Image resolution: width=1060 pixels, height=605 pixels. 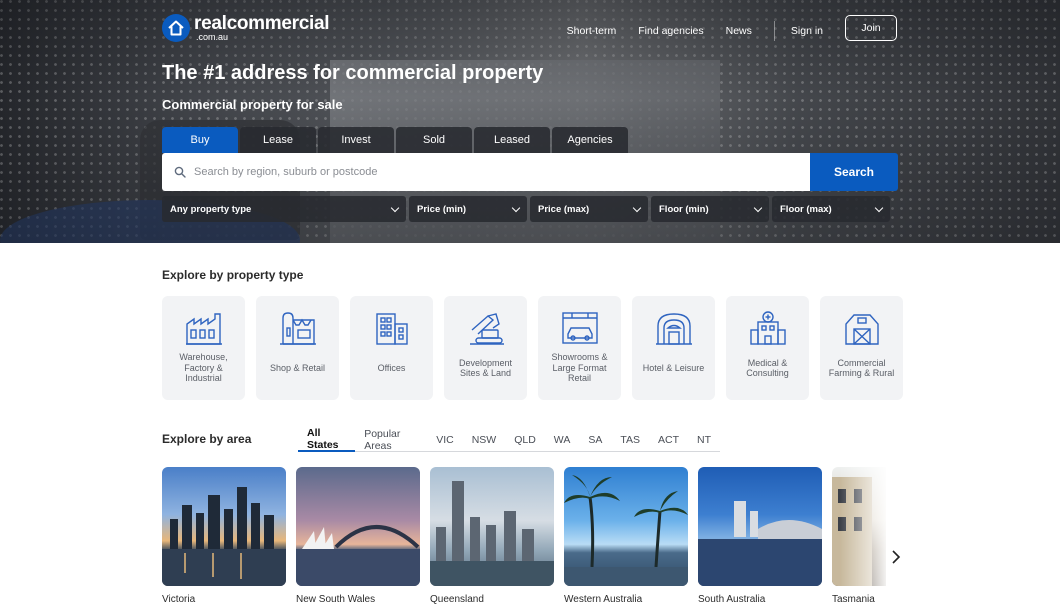 What do you see at coordinates (767, 328) in the screenshot?
I see `medical-building-icon` at bounding box center [767, 328].